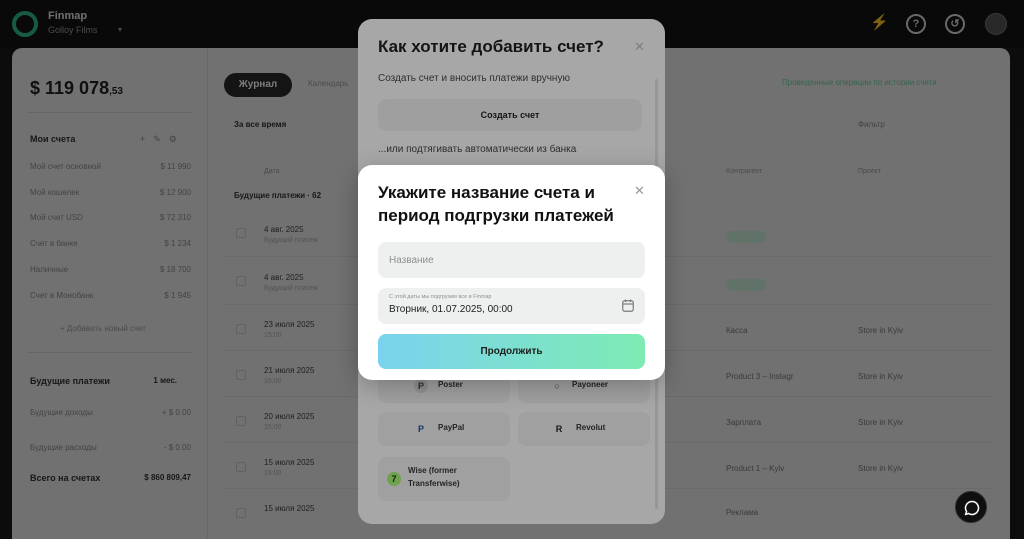  I want to click on close-icon: ✕, so click(639, 191).